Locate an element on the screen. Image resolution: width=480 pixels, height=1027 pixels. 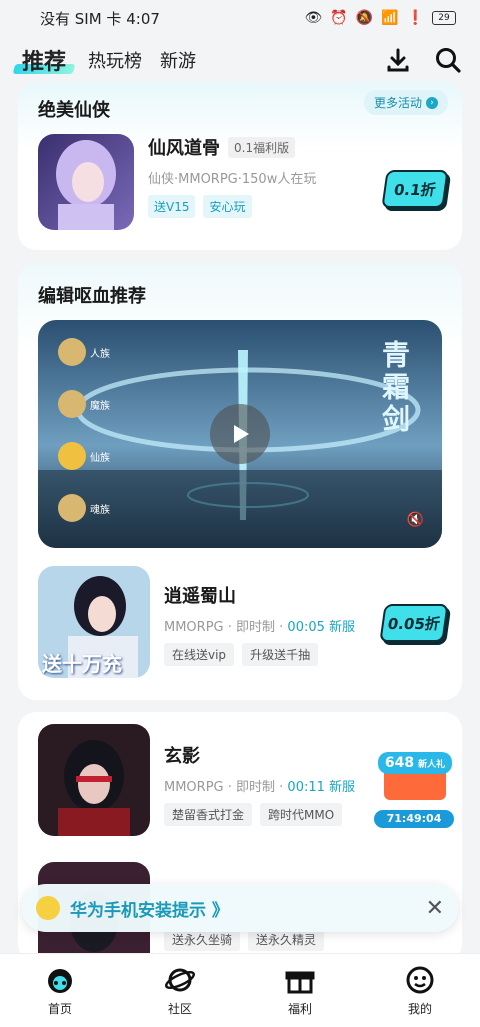
mute-icon: 🔇 is located at coordinates (415, 520).